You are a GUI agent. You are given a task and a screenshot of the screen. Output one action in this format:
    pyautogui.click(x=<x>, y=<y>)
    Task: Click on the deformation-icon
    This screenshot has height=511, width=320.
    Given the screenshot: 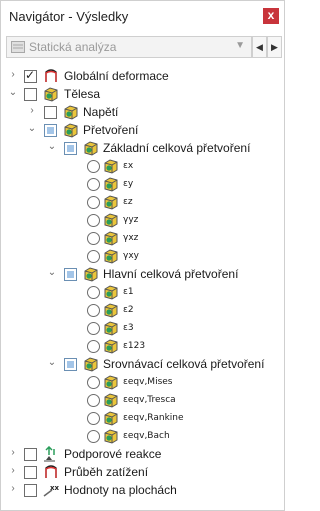 What is the action you would take?
    pyautogui.click(x=51, y=75)
    